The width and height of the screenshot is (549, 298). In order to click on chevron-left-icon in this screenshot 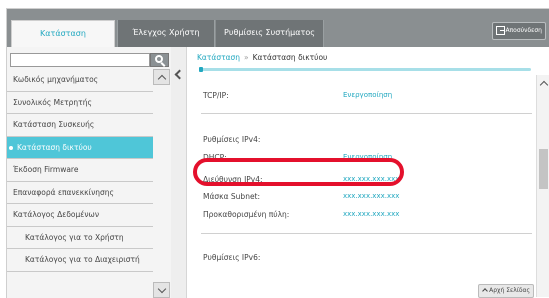, I will do `click(179, 74)`.